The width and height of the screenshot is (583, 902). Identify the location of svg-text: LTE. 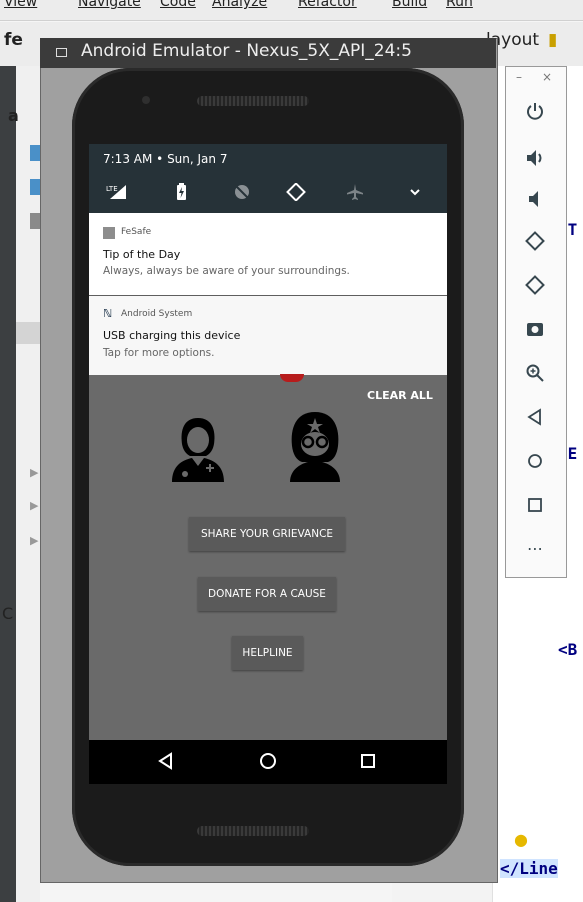
(112, 189).